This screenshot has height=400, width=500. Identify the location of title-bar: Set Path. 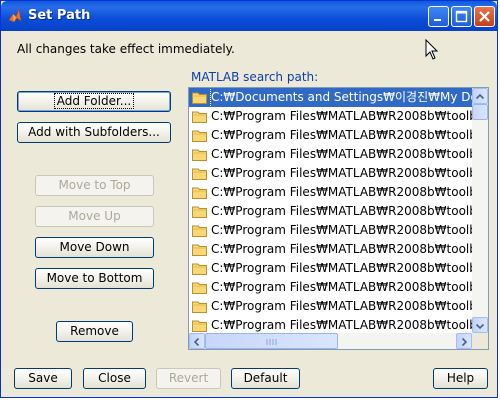
(249, 16).